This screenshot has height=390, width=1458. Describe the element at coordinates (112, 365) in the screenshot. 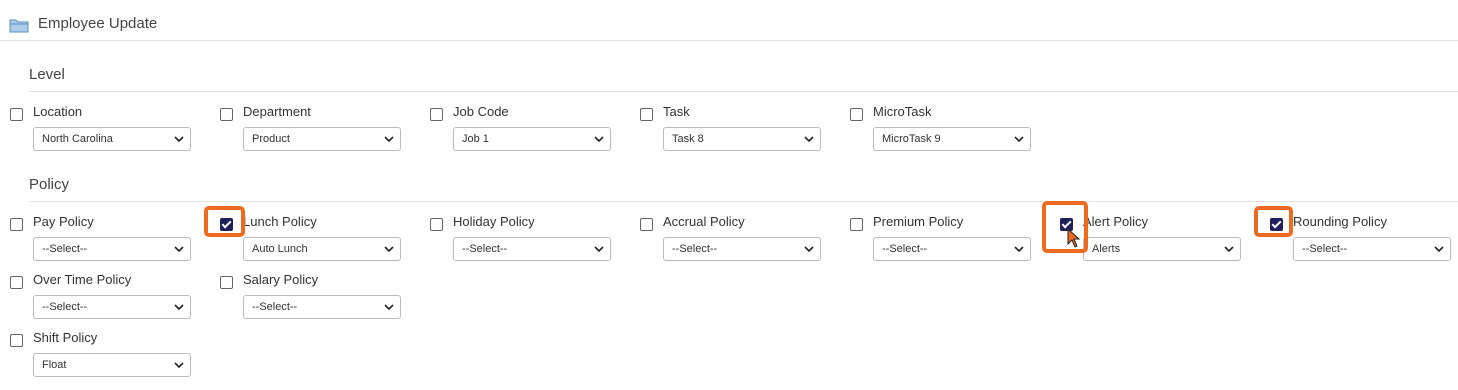

I see `shift-policy-select: Float` at that location.